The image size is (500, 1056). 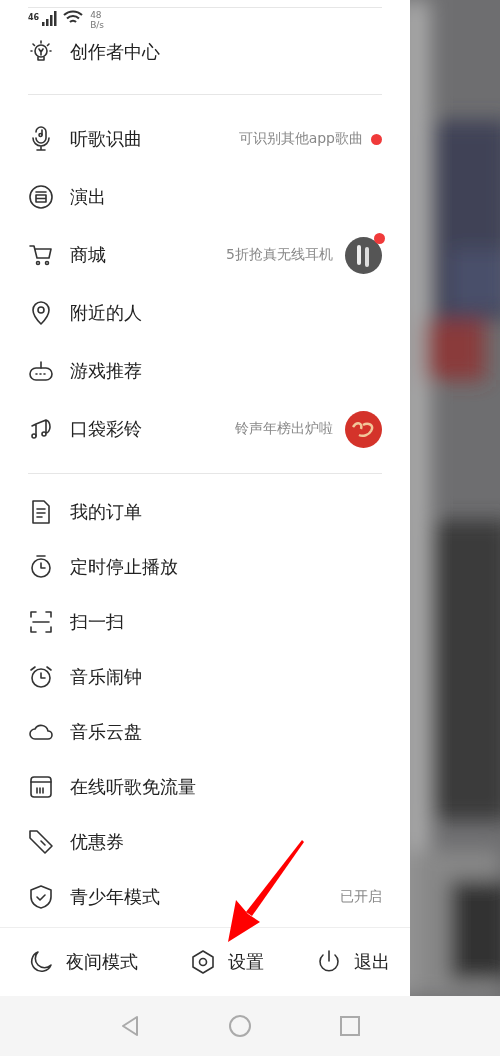 What do you see at coordinates (96, 15) in the screenshot?
I see `network-speed: 48` at bounding box center [96, 15].